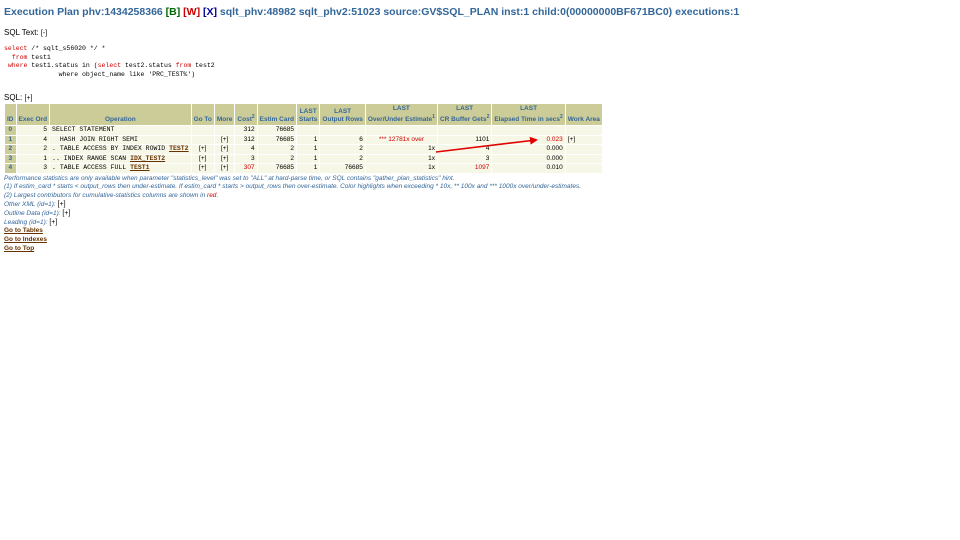  I want to click on sql-section-toggle: [+], so click(28, 98).